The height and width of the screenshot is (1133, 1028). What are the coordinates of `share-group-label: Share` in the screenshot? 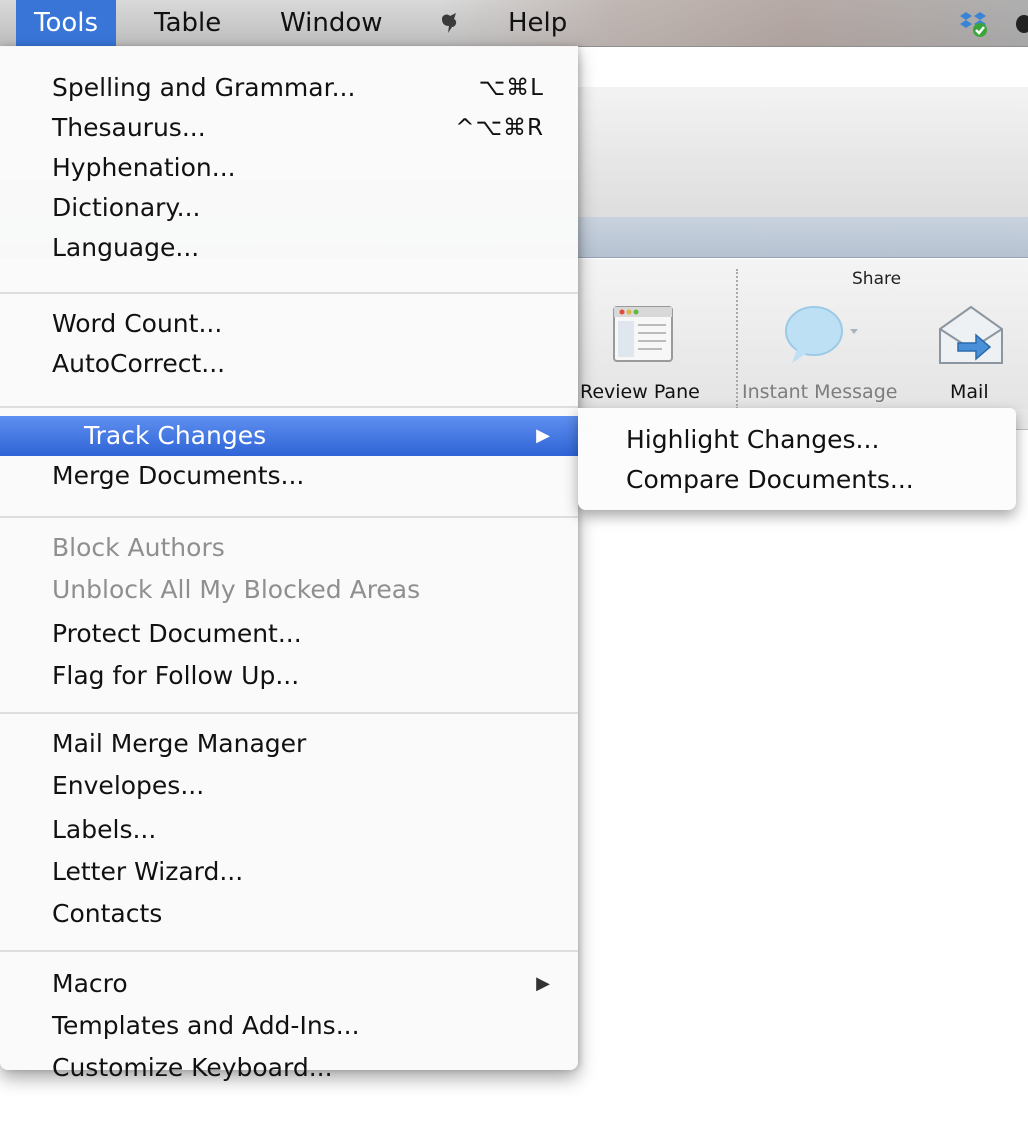 It's located at (877, 279).